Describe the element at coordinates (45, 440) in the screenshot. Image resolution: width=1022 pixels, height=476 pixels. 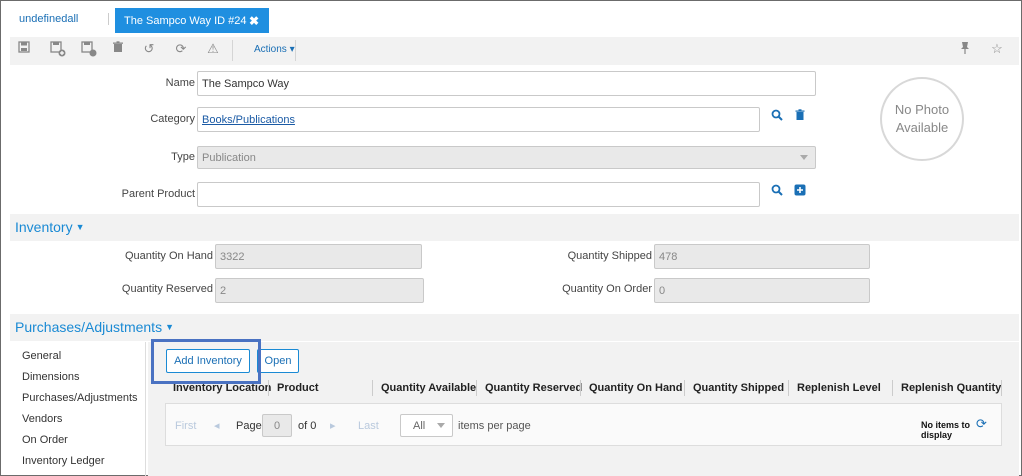
I see `nav-item-on-order: On Order` at that location.